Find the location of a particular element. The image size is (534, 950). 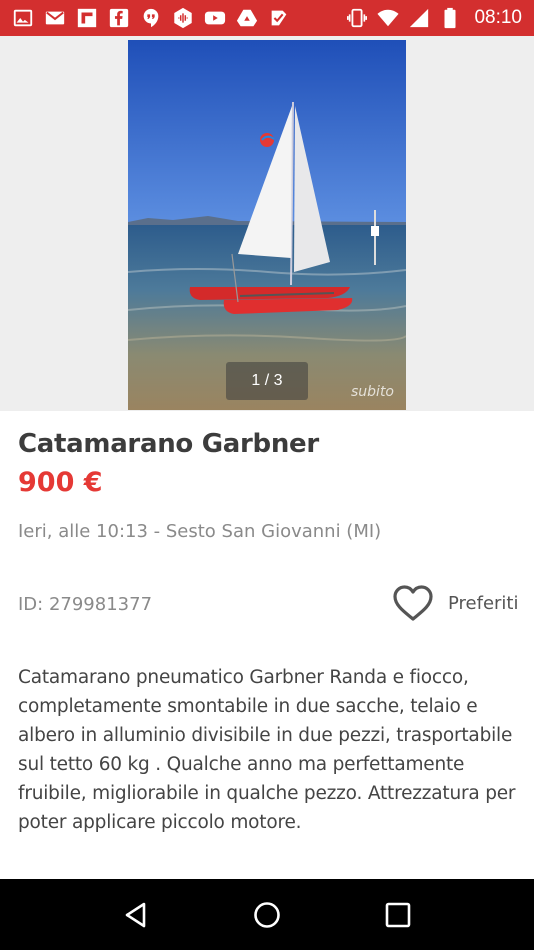

favorite-button: Preferiti is located at coordinates (455, 603).